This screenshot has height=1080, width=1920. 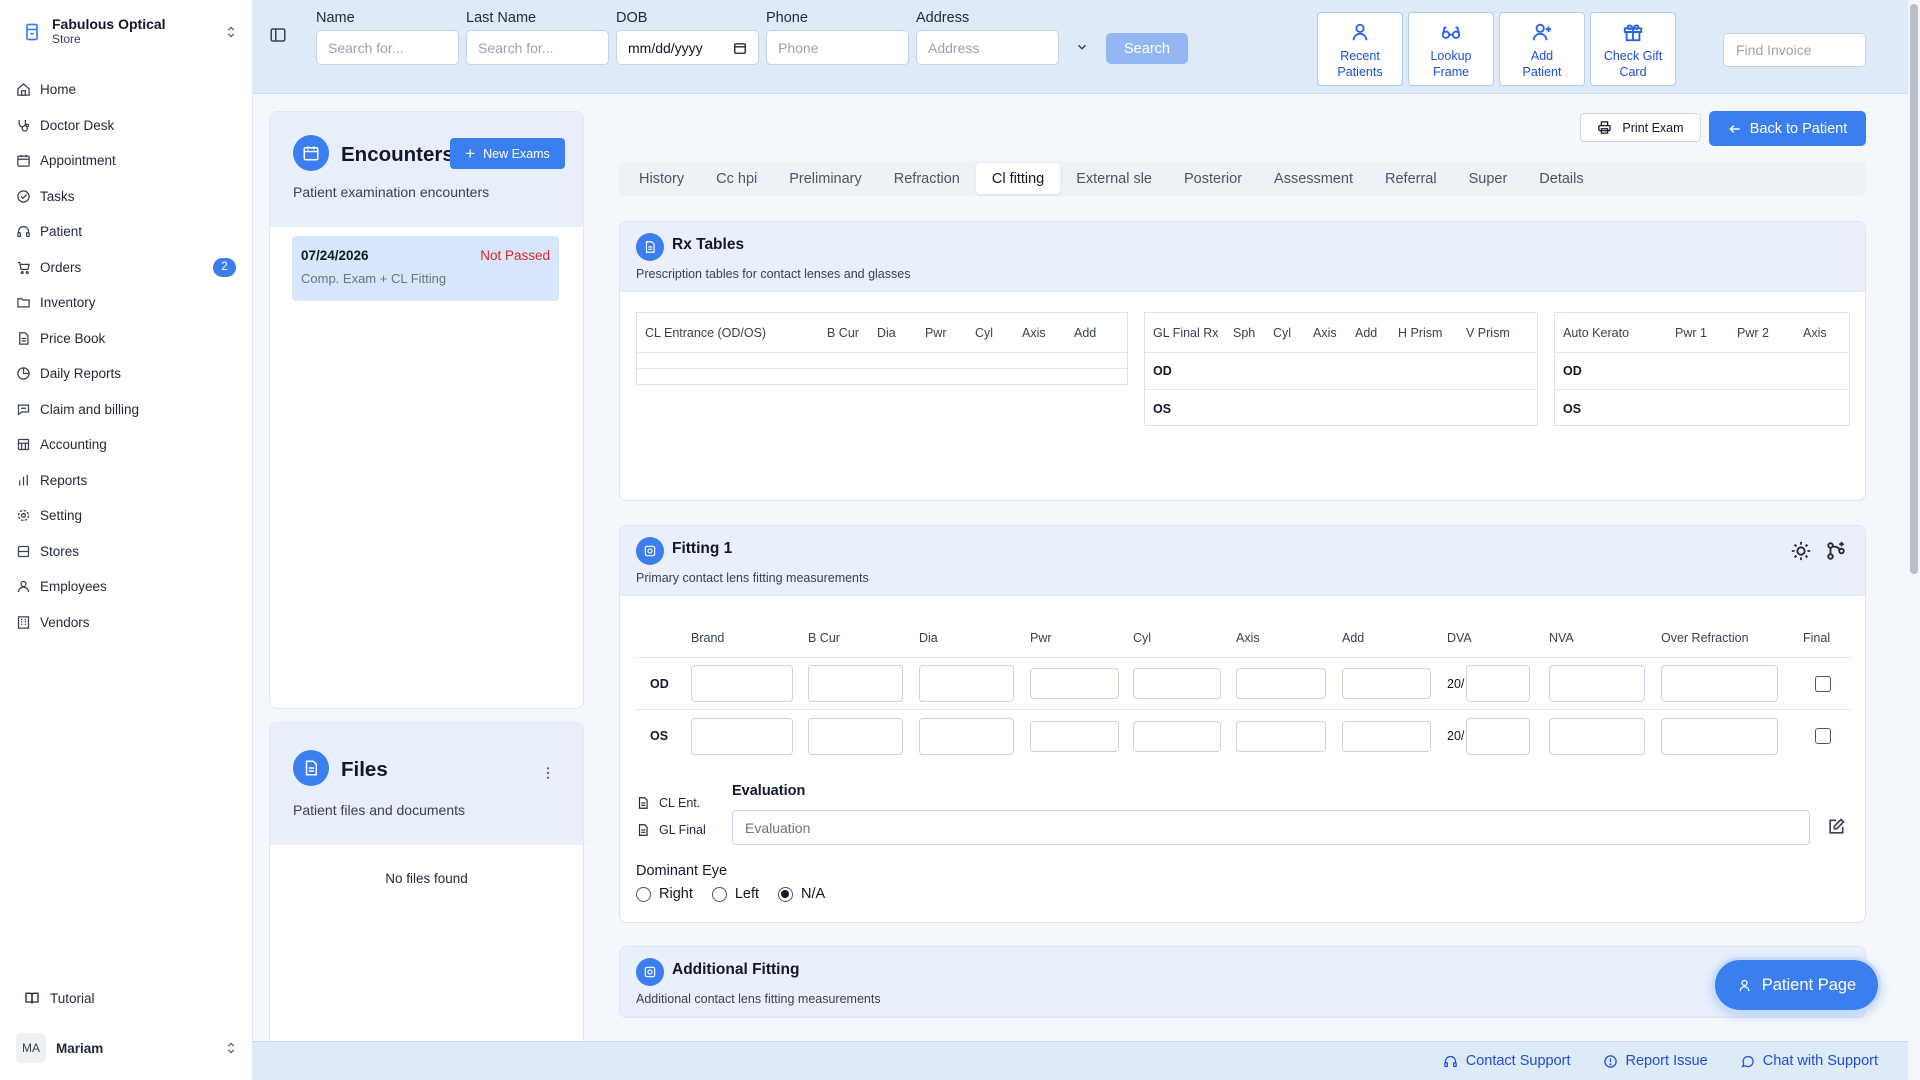 I want to click on dominant-right-option: Right, so click(x=664, y=894).